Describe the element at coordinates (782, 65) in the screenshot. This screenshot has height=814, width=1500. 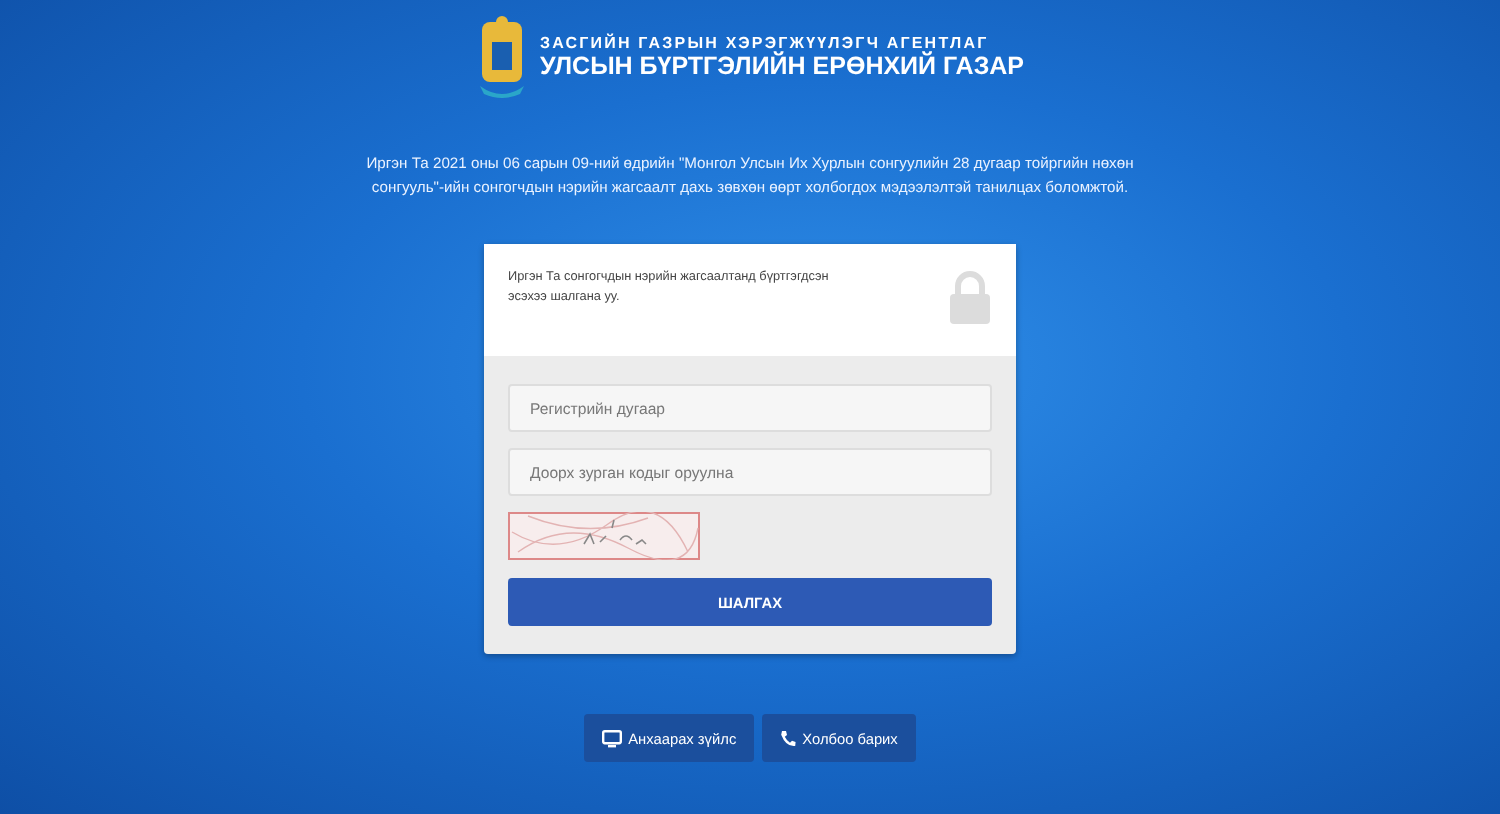
I see `organization-title: УЛСЫН БҮРТГЭЛИЙН ЕРӨНХИЙ ГАЗАР` at that location.